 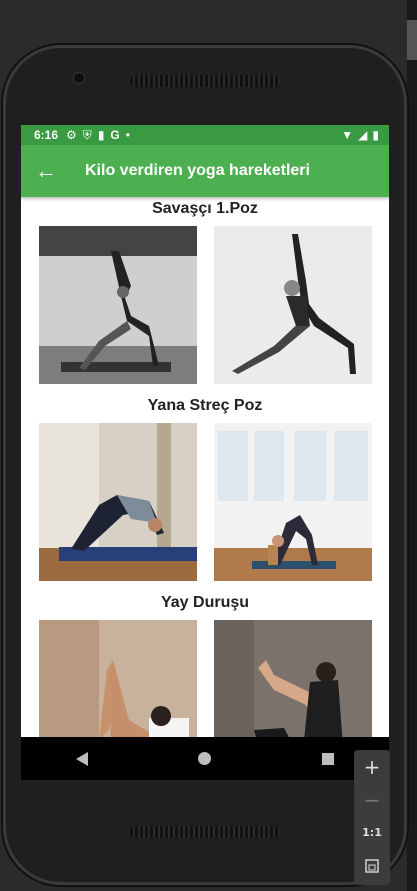 I want to click on google-icon: G, so click(x=115, y=135).